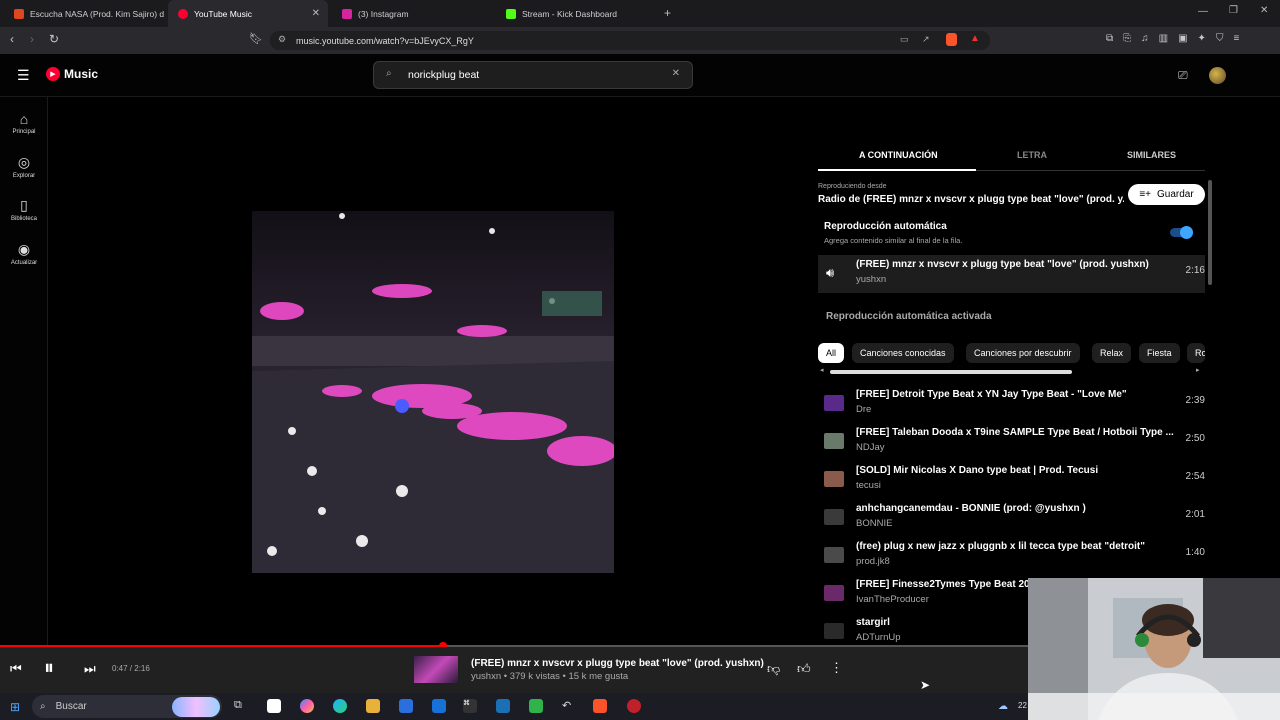 This screenshot has height=720, width=1280. Describe the element at coordinates (241, 706) in the screenshot. I see `task-view-icon: ⧉` at that location.